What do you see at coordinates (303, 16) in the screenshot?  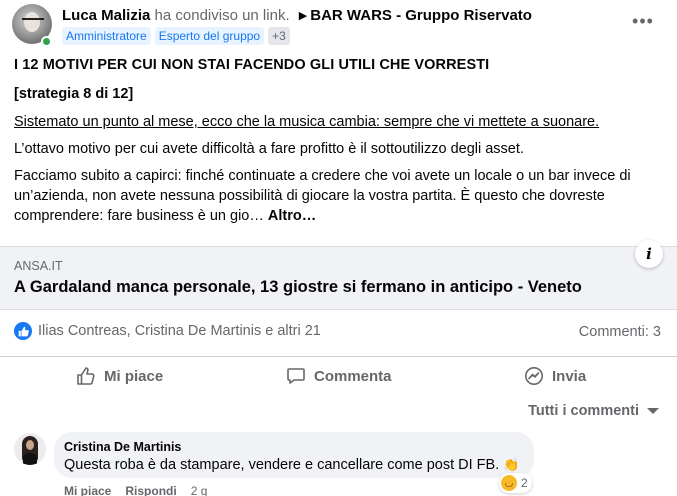 I see `arrow-right-icon: ▶` at bounding box center [303, 16].